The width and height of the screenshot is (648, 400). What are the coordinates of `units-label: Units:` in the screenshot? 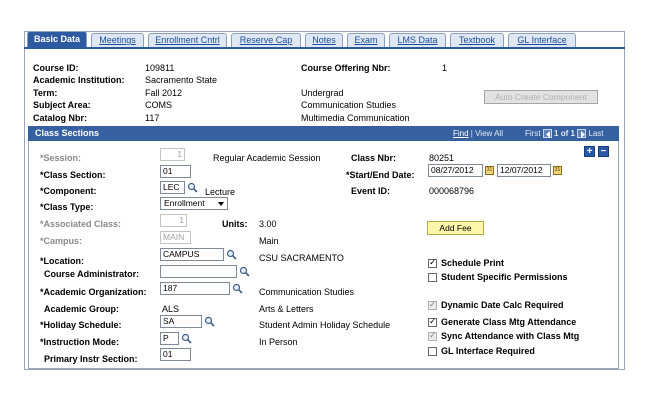 It's located at (235, 224).